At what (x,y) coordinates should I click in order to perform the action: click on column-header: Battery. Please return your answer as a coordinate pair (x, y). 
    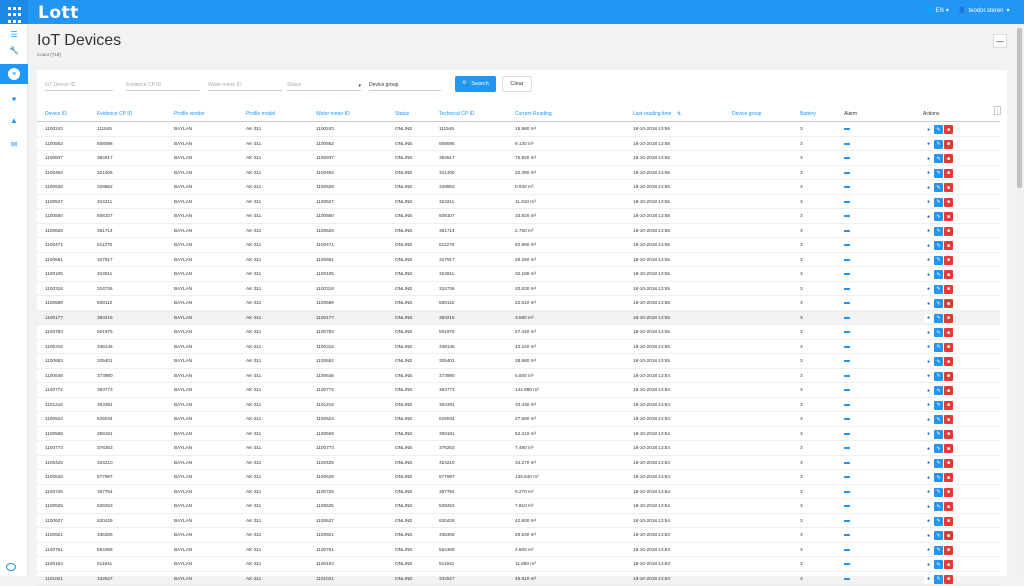
    Looking at the image, I should click on (808, 114).